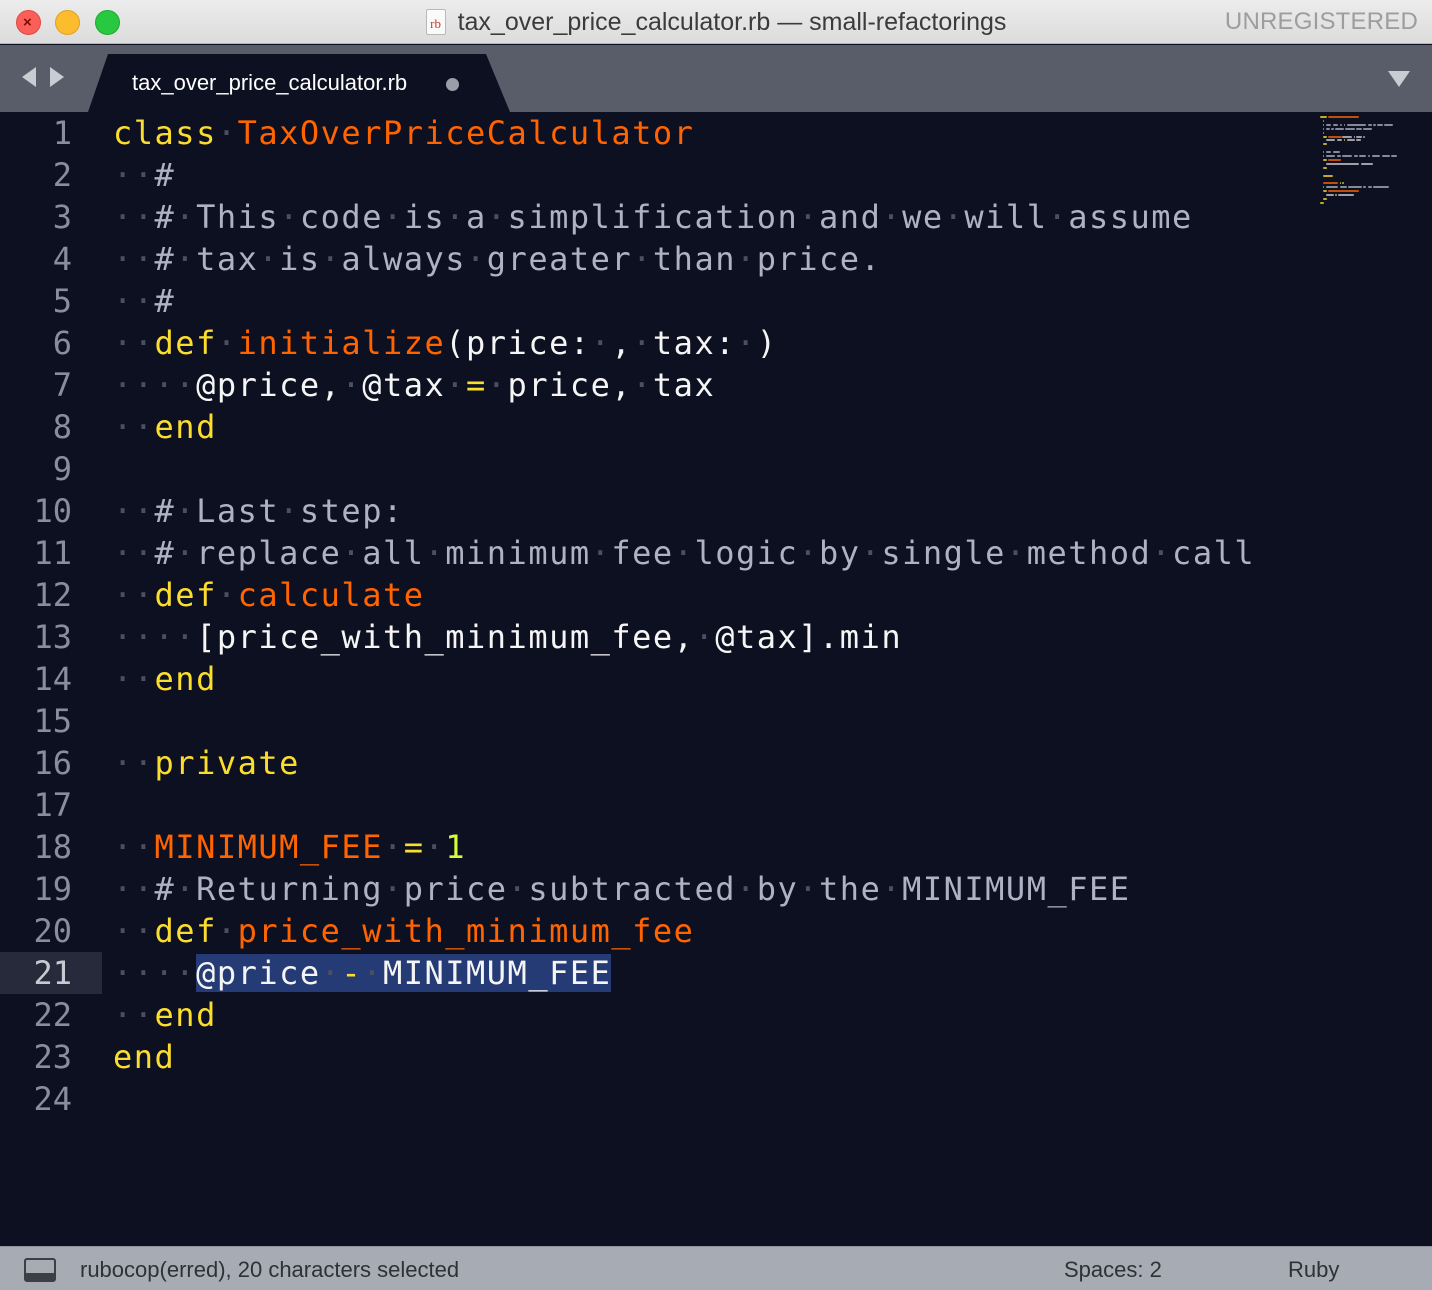 Image resolution: width=1432 pixels, height=1290 pixels. I want to click on code-token: This, so click(238, 217).